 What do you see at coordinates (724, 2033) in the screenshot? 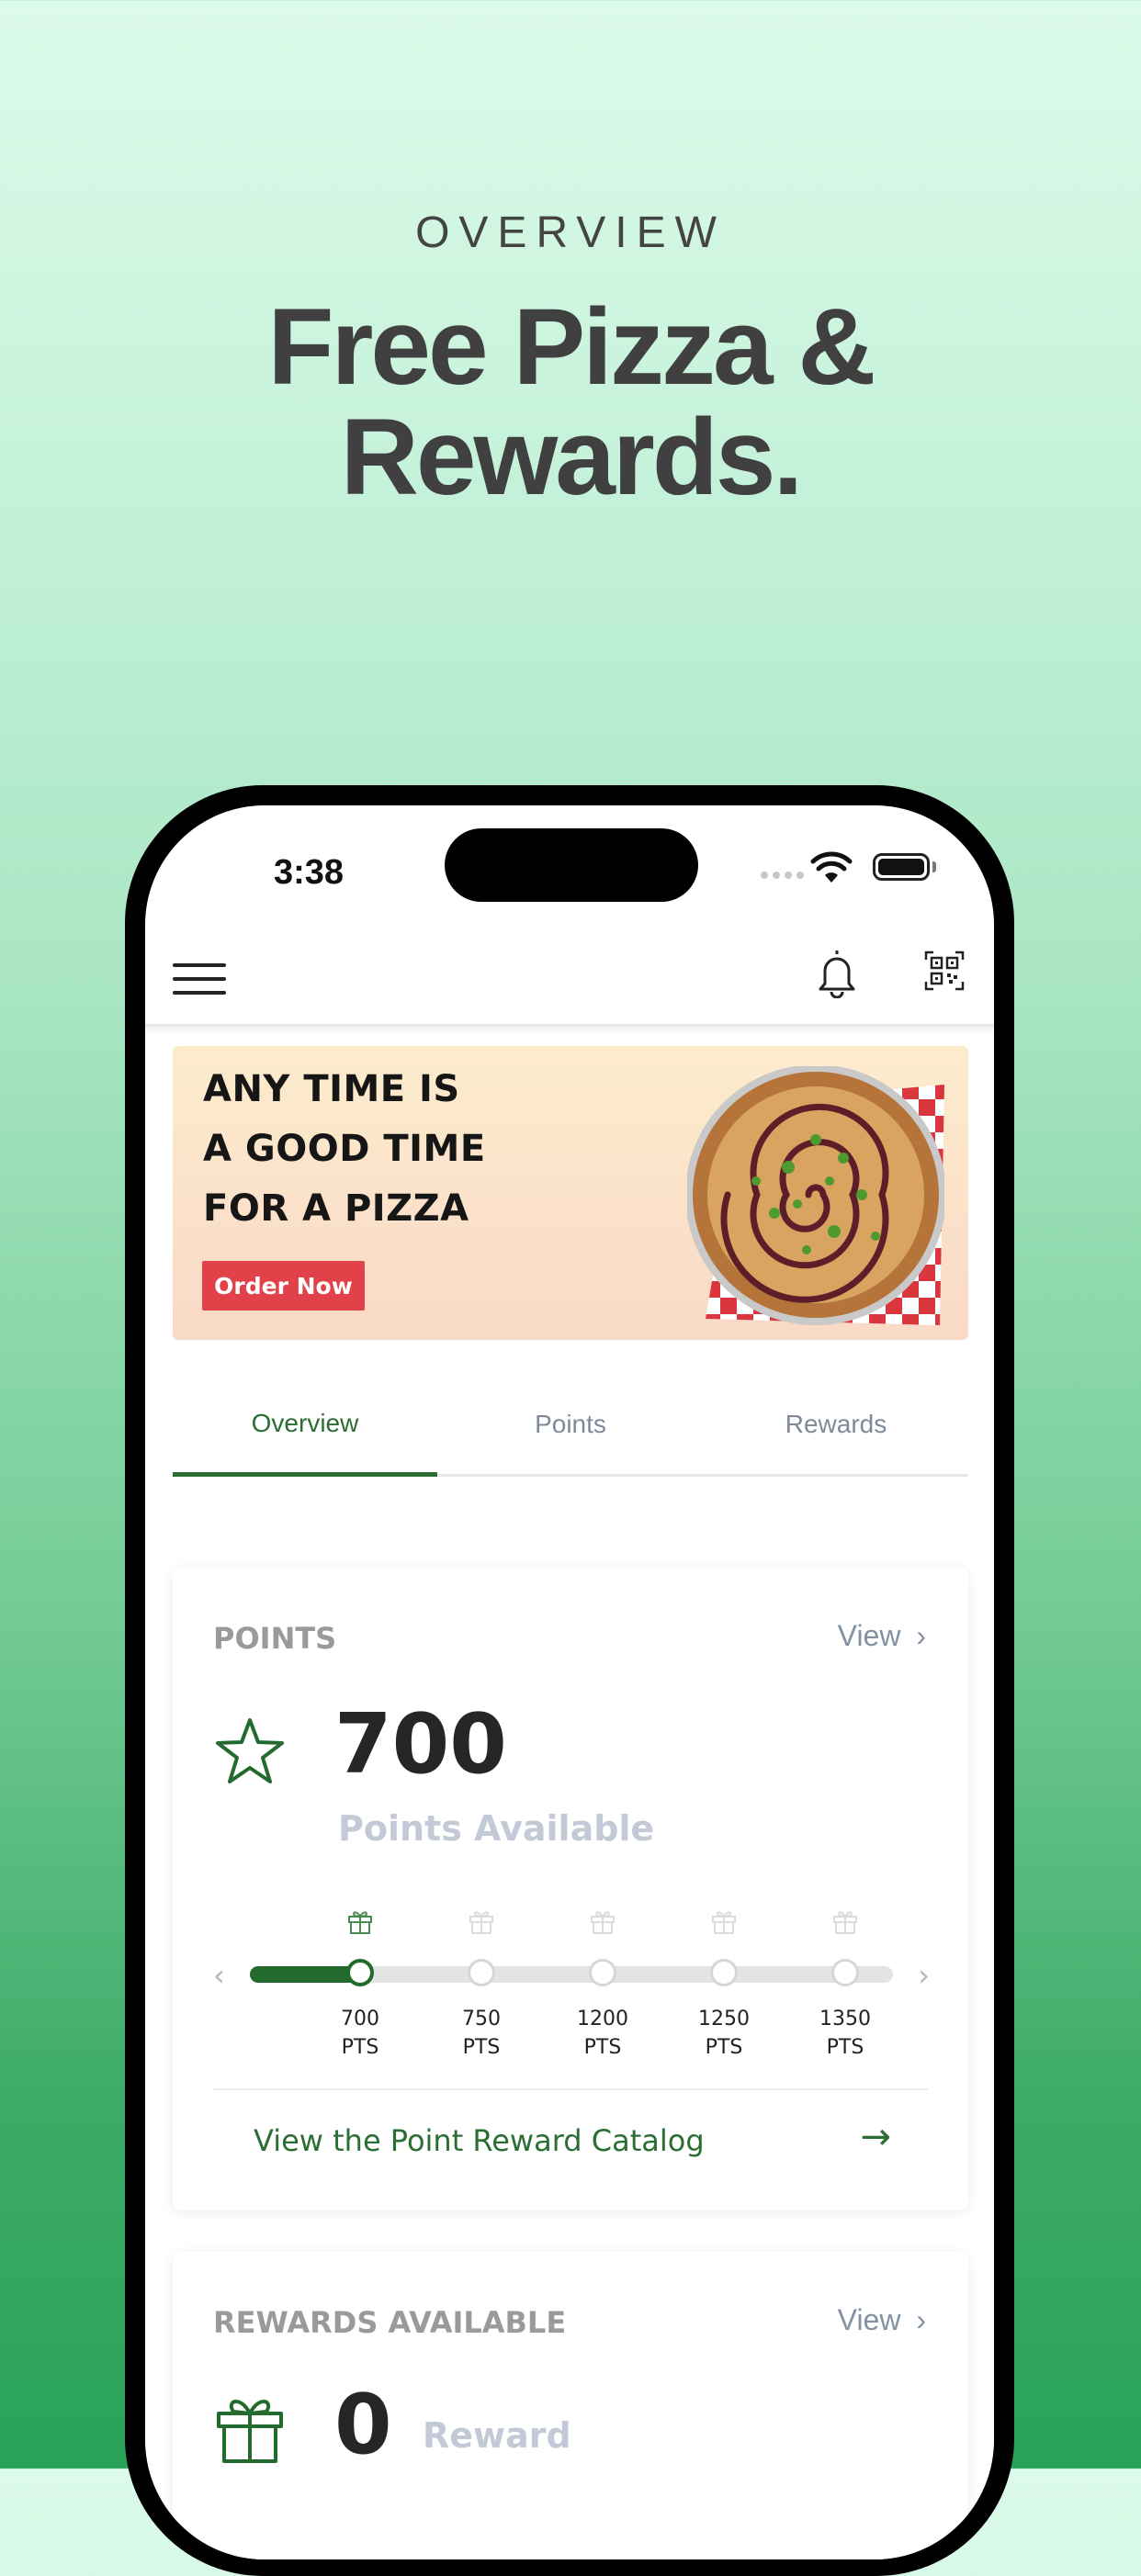
I see `milestone-label: 1250 PTS` at bounding box center [724, 2033].